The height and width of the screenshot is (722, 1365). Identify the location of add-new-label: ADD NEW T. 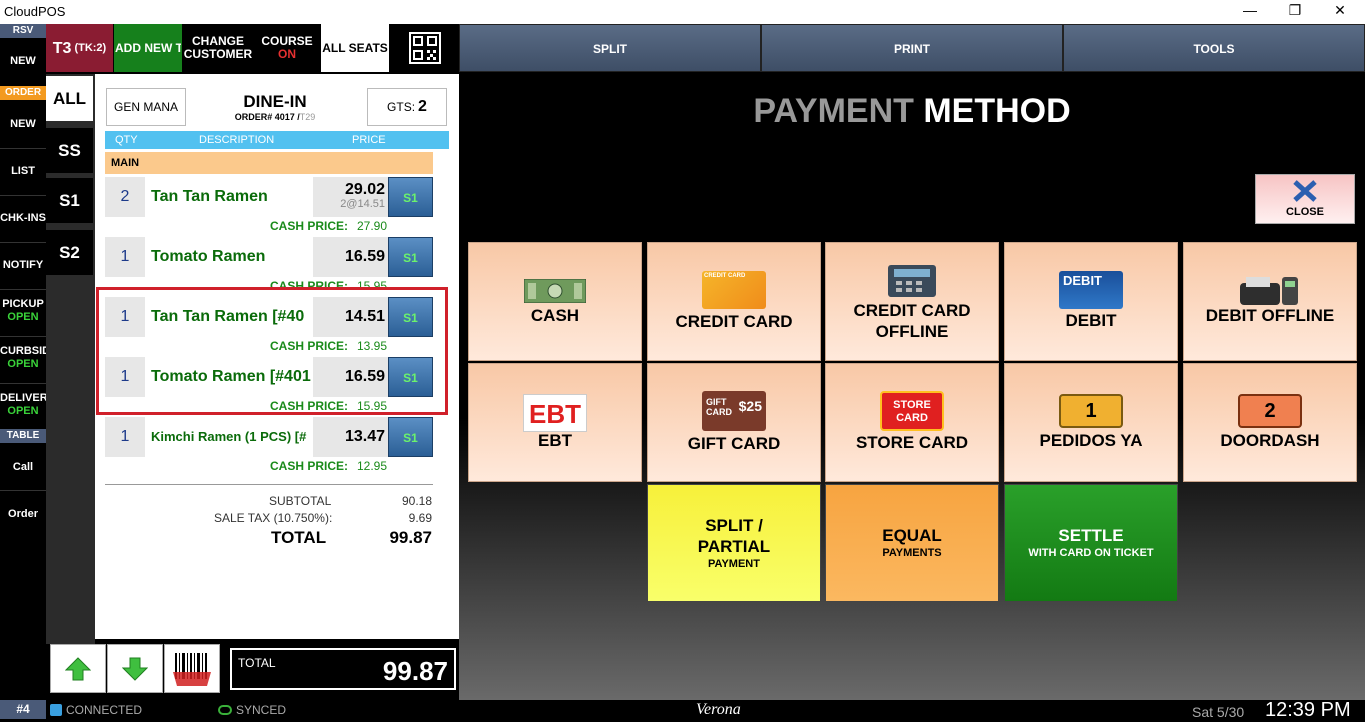
(148, 48).